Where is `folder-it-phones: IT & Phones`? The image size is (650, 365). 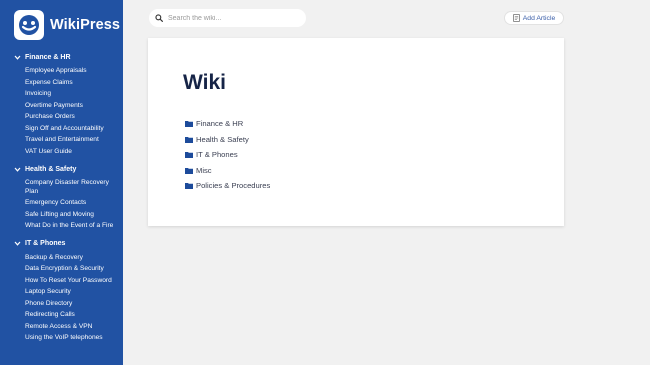 folder-it-phones: IT & Phones is located at coordinates (227, 155).